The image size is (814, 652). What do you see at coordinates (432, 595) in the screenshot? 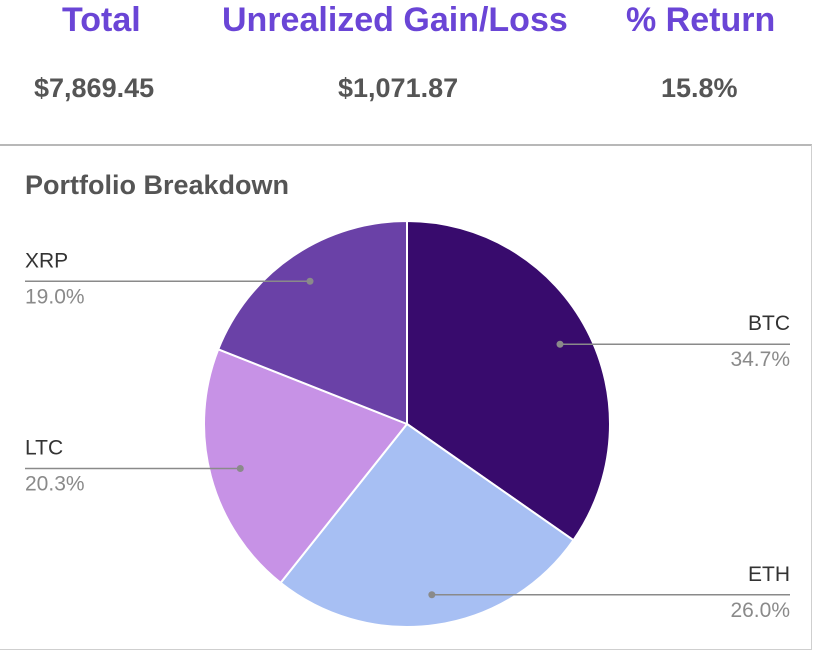
I see `leader-dot-eth` at bounding box center [432, 595].